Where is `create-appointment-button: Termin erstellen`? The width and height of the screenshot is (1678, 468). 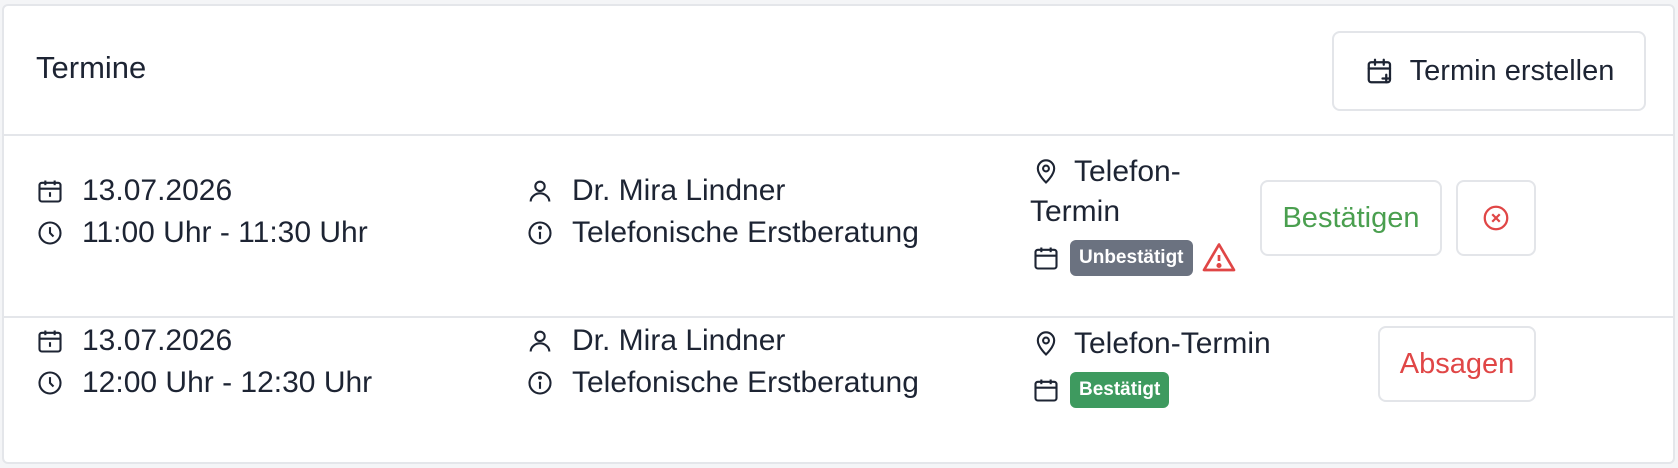 create-appointment-button: Termin erstellen is located at coordinates (1489, 71).